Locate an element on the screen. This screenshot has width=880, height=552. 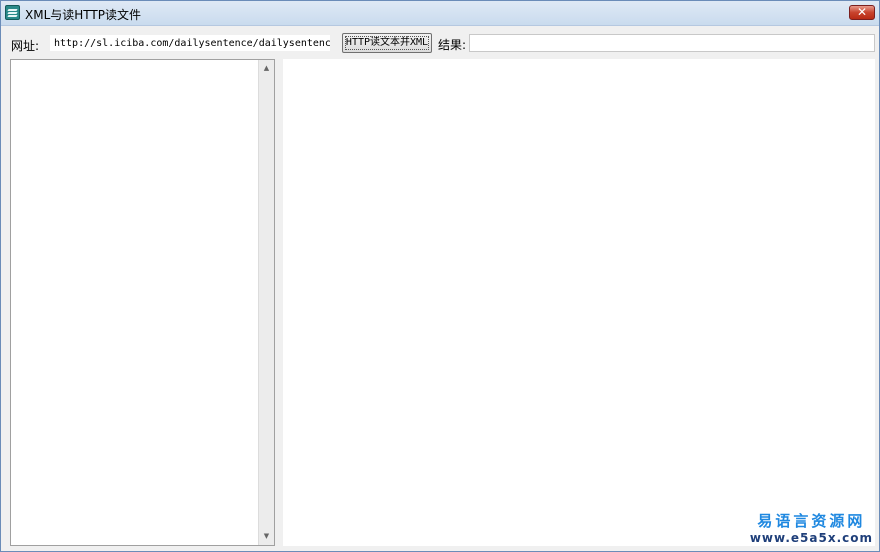
window-title: XML与读HTTP读文件 is located at coordinates (83, 15).